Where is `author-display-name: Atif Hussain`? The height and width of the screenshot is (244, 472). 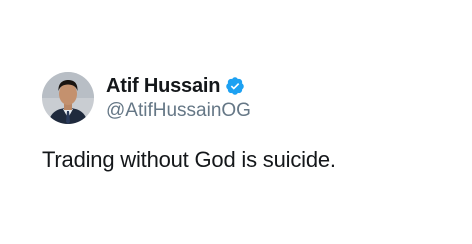
author-display-name: Atif Hussain is located at coordinates (163, 86).